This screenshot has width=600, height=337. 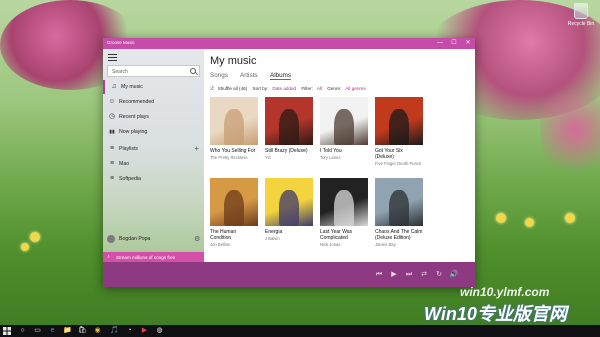 What do you see at coordinates (581, 11) in the screenshot?
I see `recycle-bin-icon` at bounding box center [581, 11].